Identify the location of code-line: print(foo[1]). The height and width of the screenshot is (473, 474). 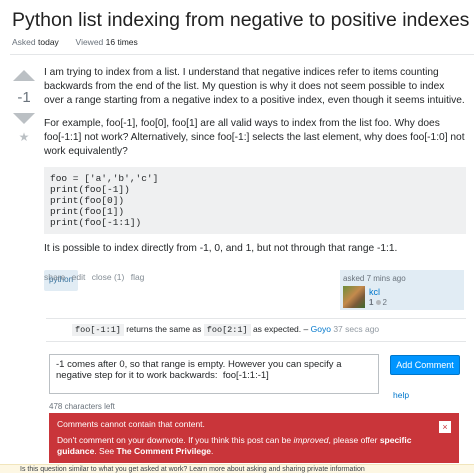
(87, 212).